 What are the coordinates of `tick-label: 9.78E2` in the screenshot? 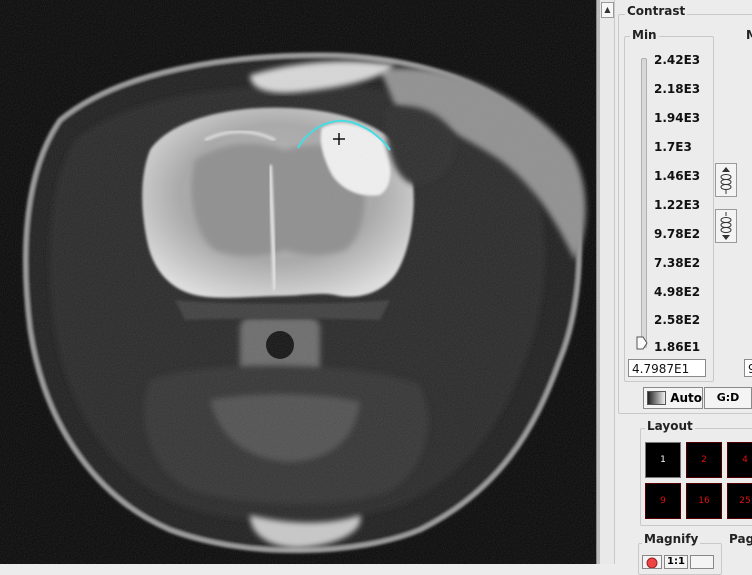 It's located at (677, 234).